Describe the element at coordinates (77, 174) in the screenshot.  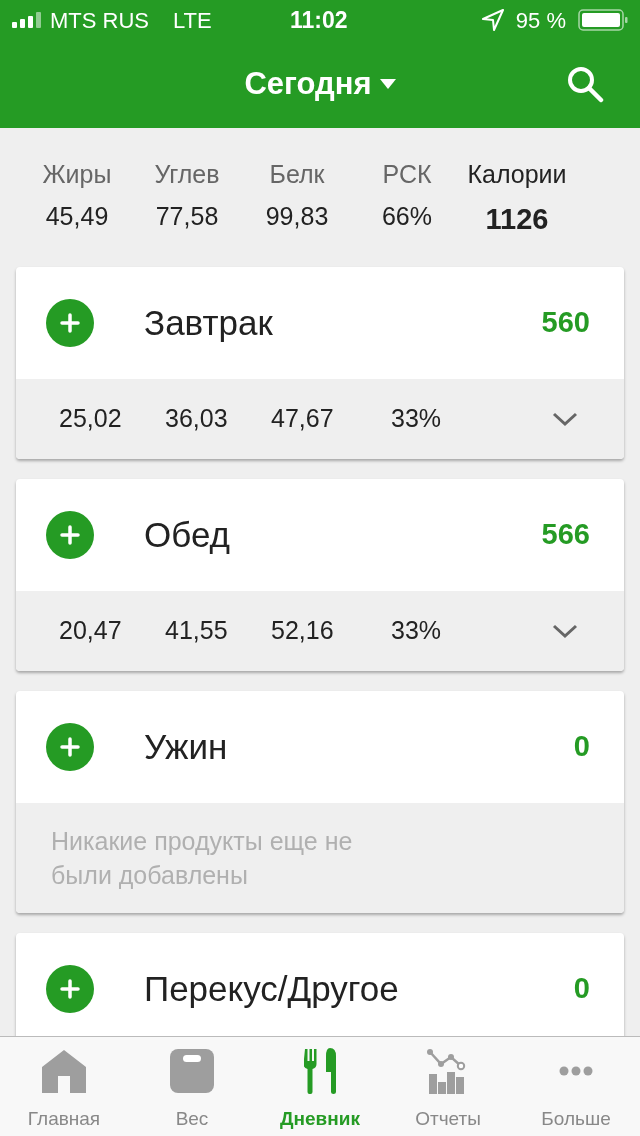
I see `nutrient-label: Жиры` at that location.